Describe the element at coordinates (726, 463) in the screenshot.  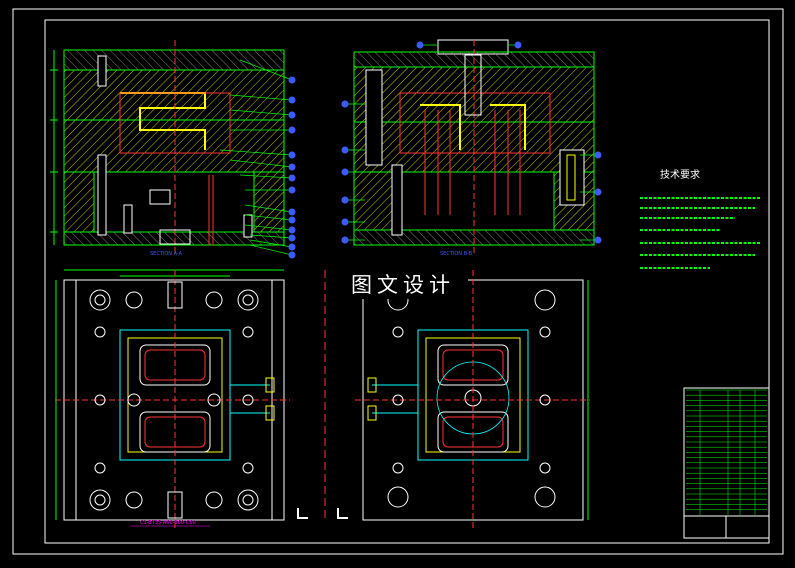
I see `title-block` at that location.